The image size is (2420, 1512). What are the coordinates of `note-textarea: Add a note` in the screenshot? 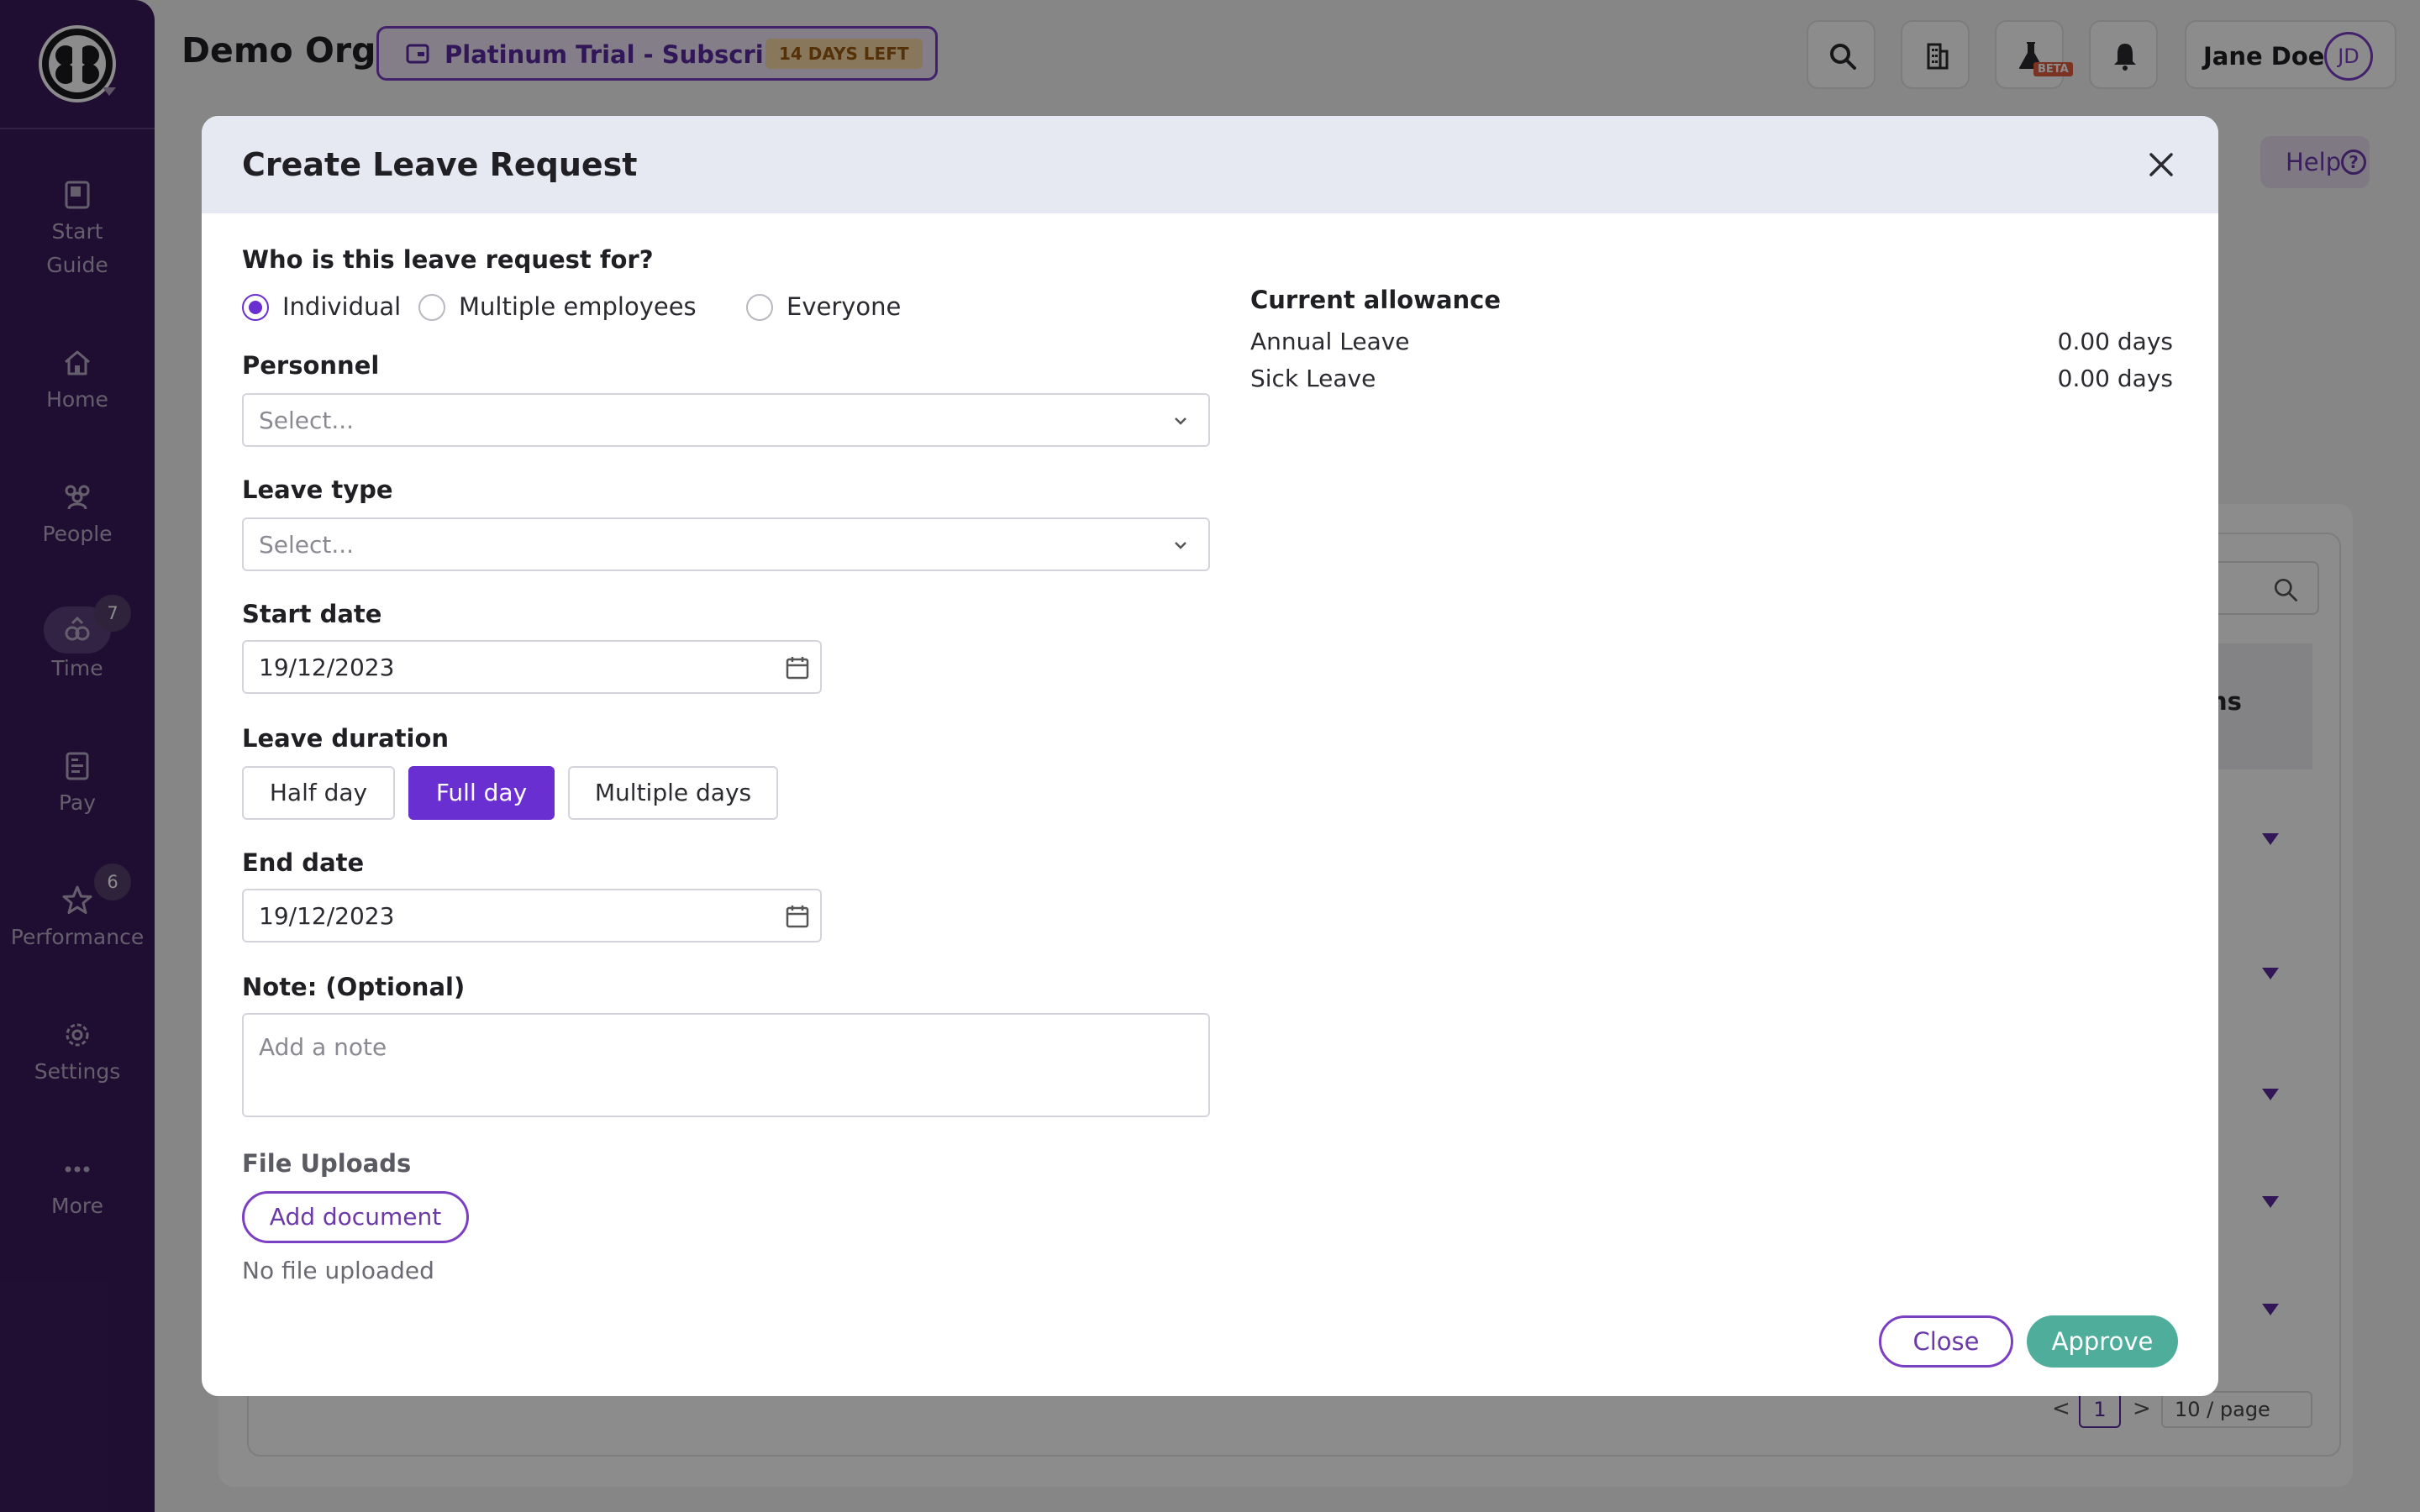 It's located at (726, 1065).